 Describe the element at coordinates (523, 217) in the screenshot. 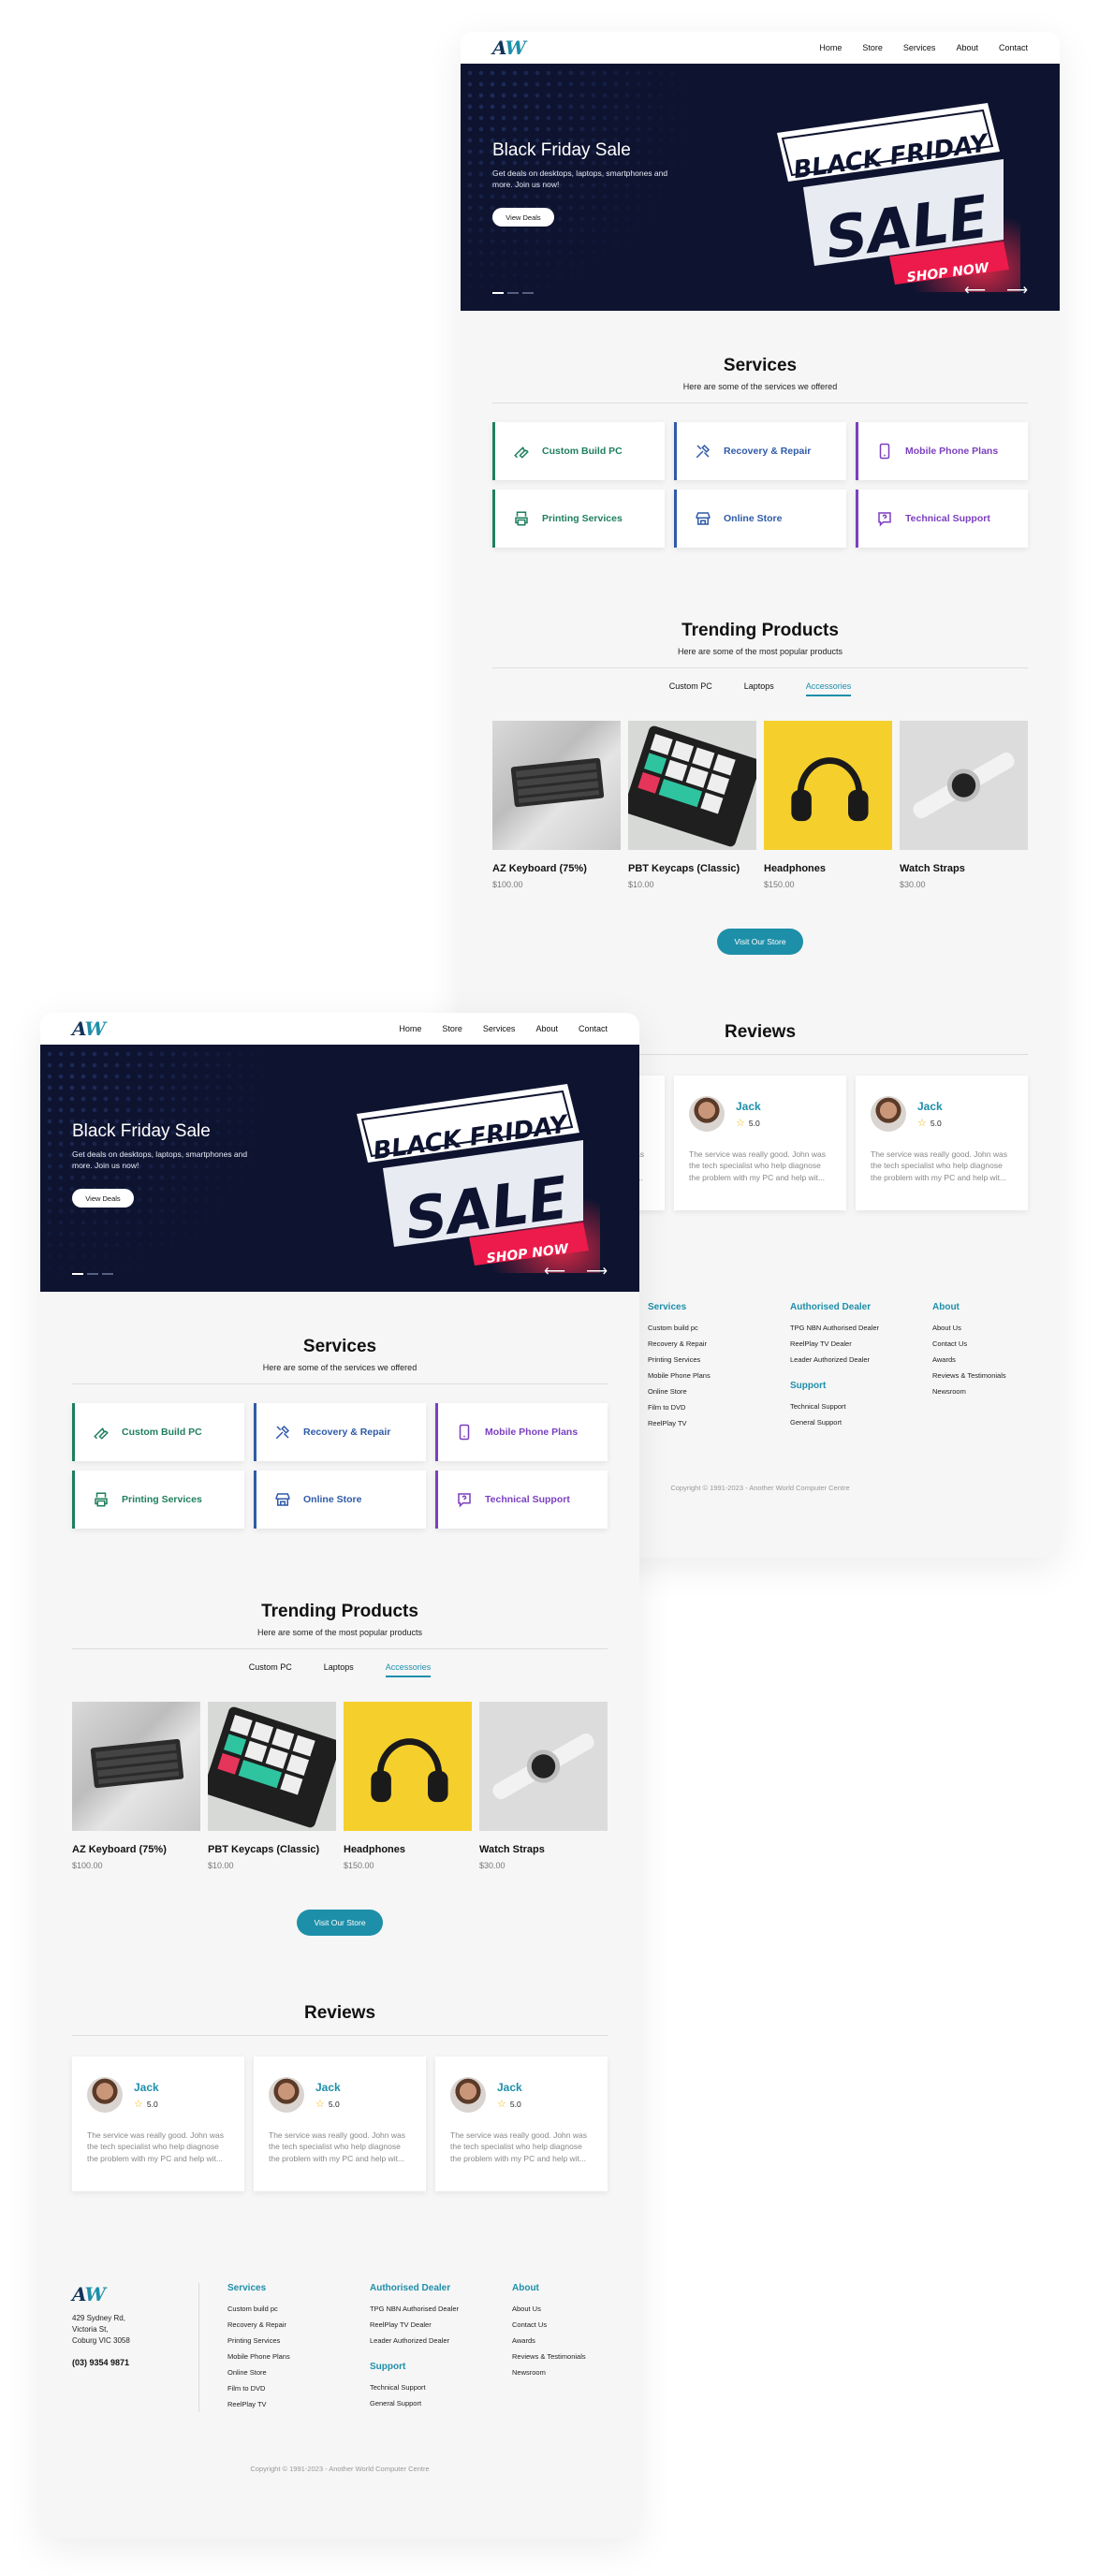

I see `view-deals-button: View Deals` at that location.